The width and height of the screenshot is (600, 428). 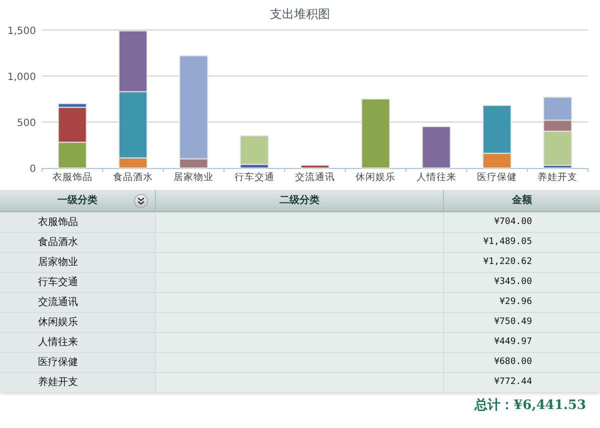 I want to click on axis-label: 1,000, so click(x=21, y=77).